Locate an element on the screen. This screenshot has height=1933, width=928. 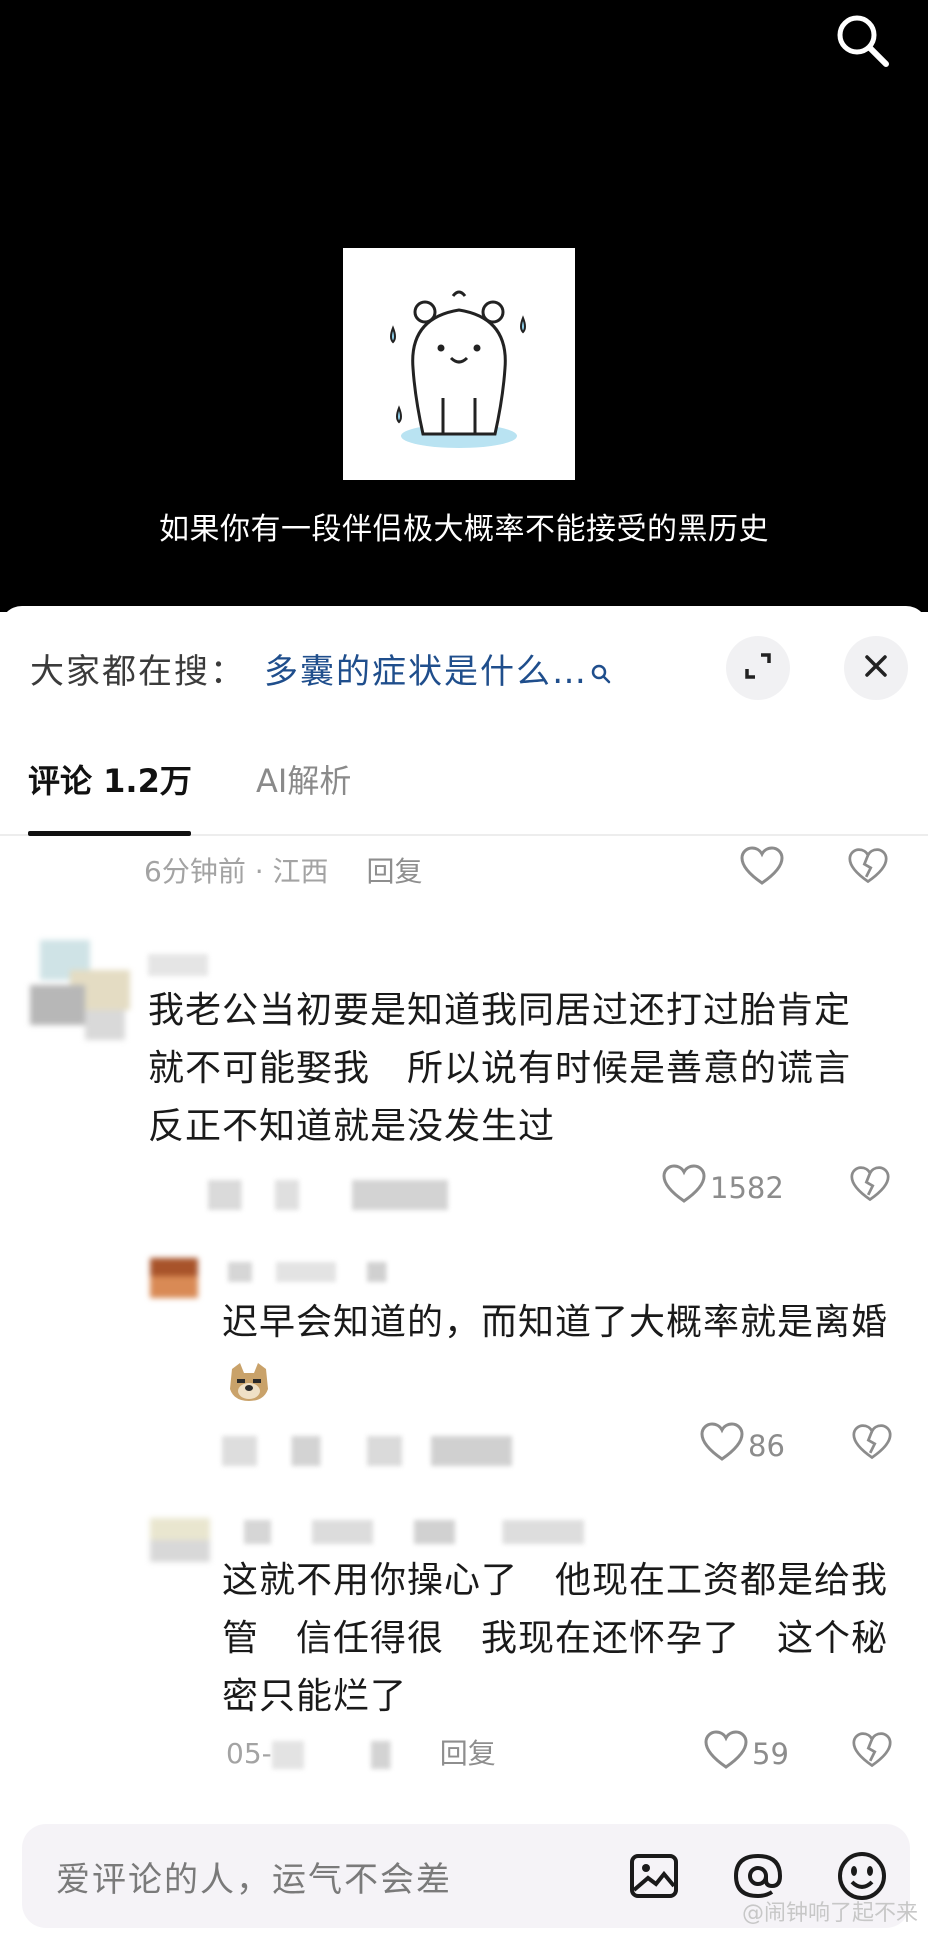
tab-comments: 评论 1.2万 is located at coordinates (110, 779).